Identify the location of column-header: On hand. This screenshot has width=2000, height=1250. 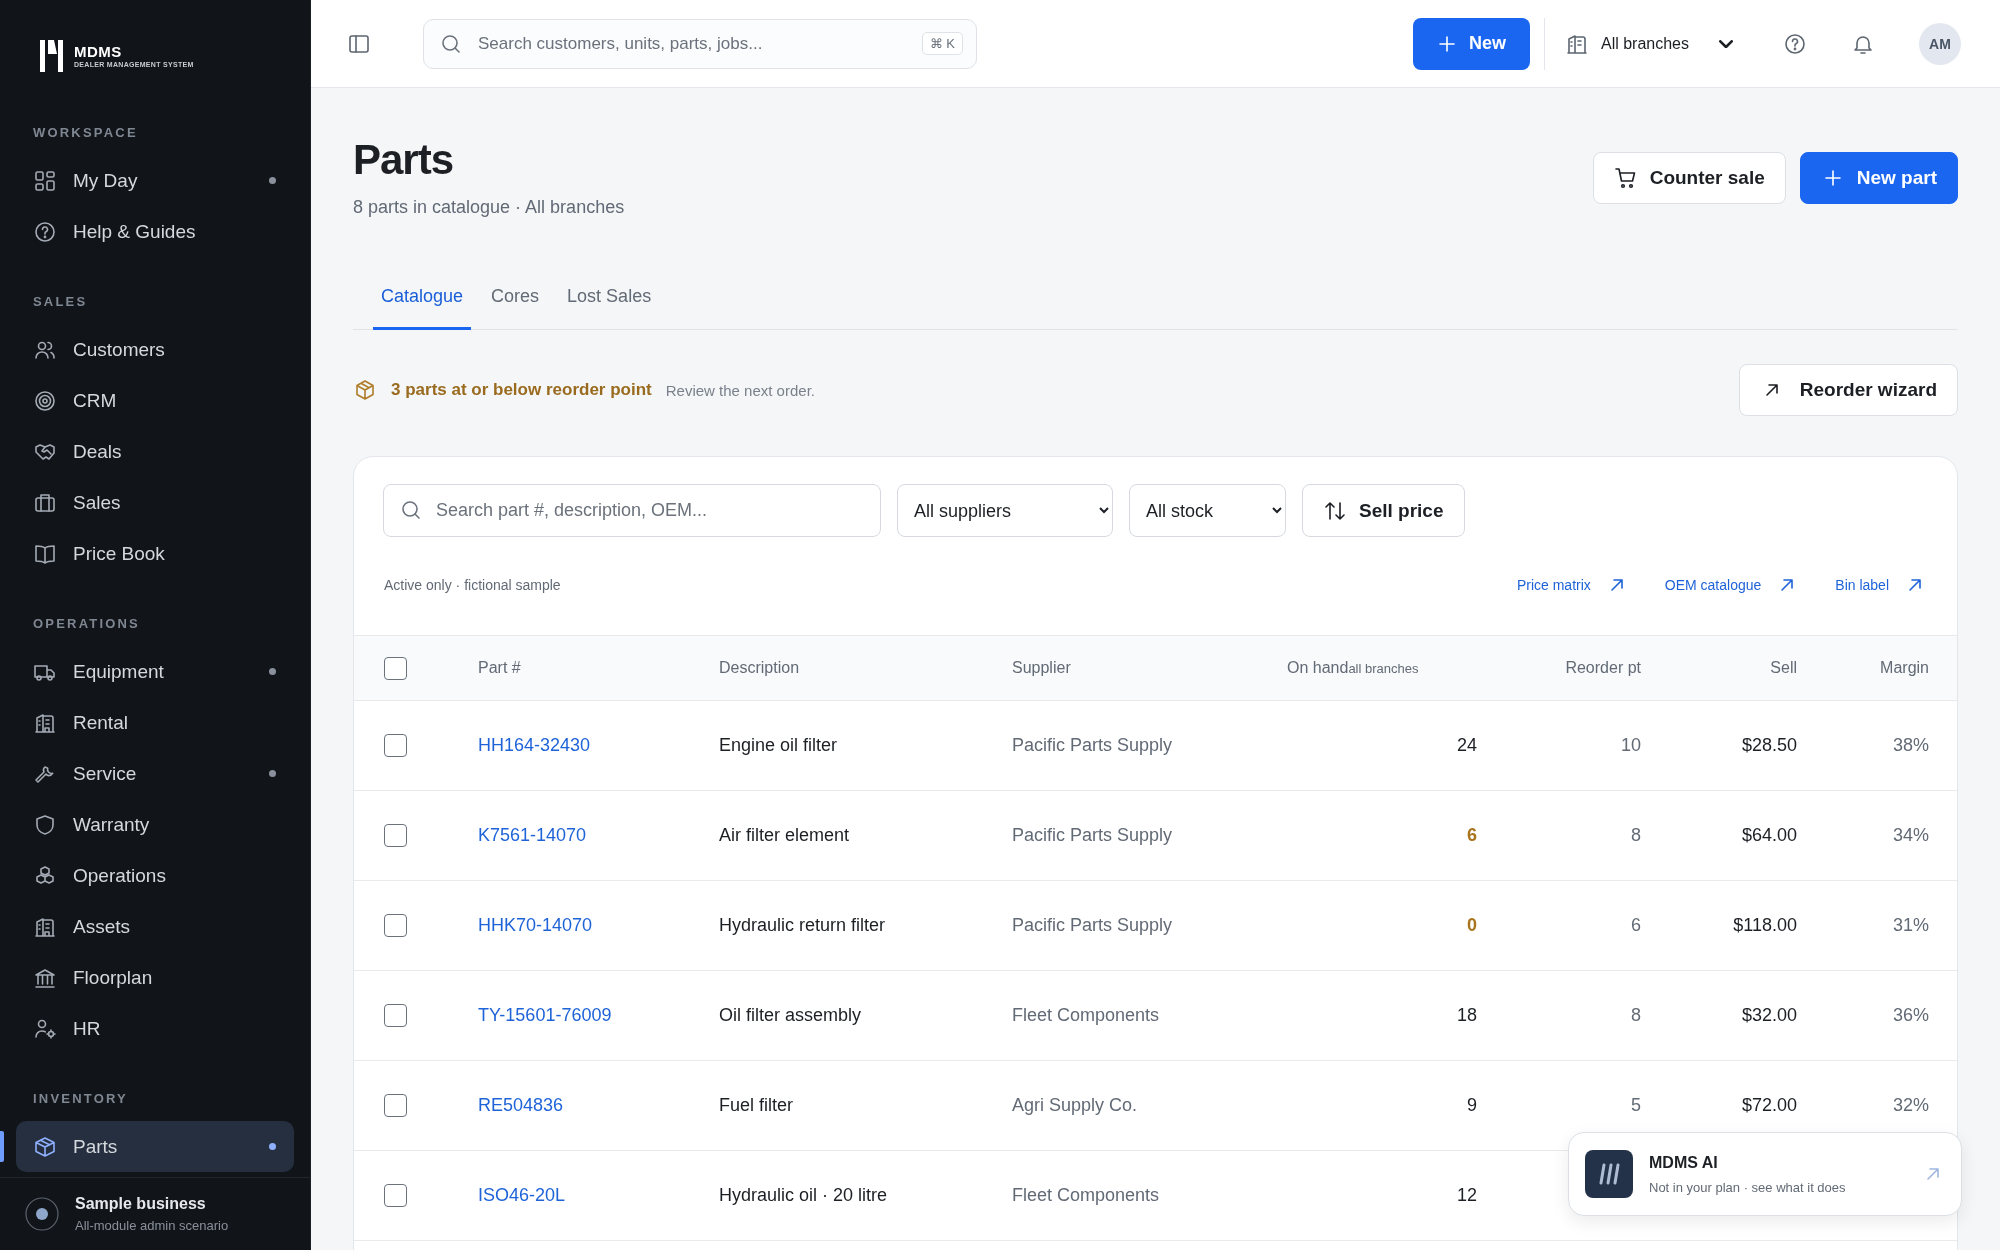
(1318, 668).